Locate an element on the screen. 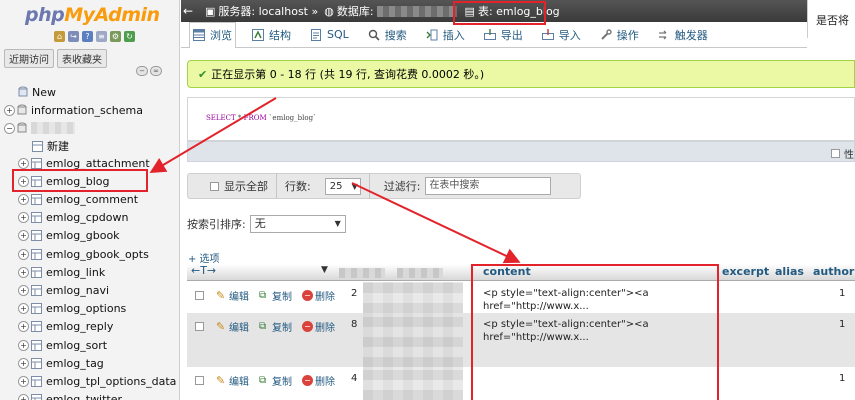  arrow-to-content-column is located at coordinates (436, 223).